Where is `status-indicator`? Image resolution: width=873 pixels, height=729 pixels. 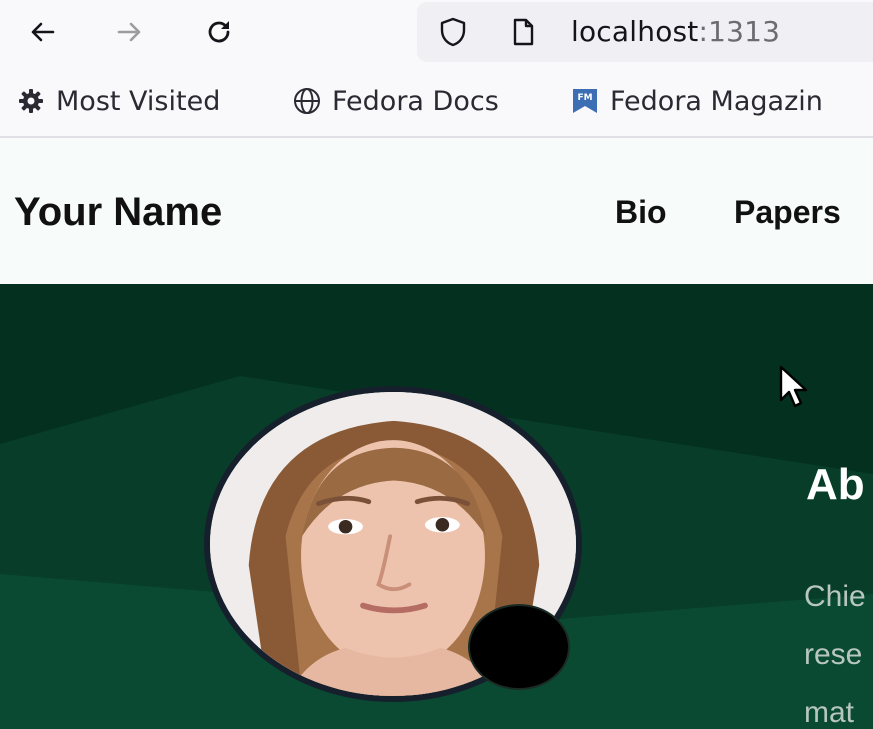 status-indicator is located at coordinates (519, 647).